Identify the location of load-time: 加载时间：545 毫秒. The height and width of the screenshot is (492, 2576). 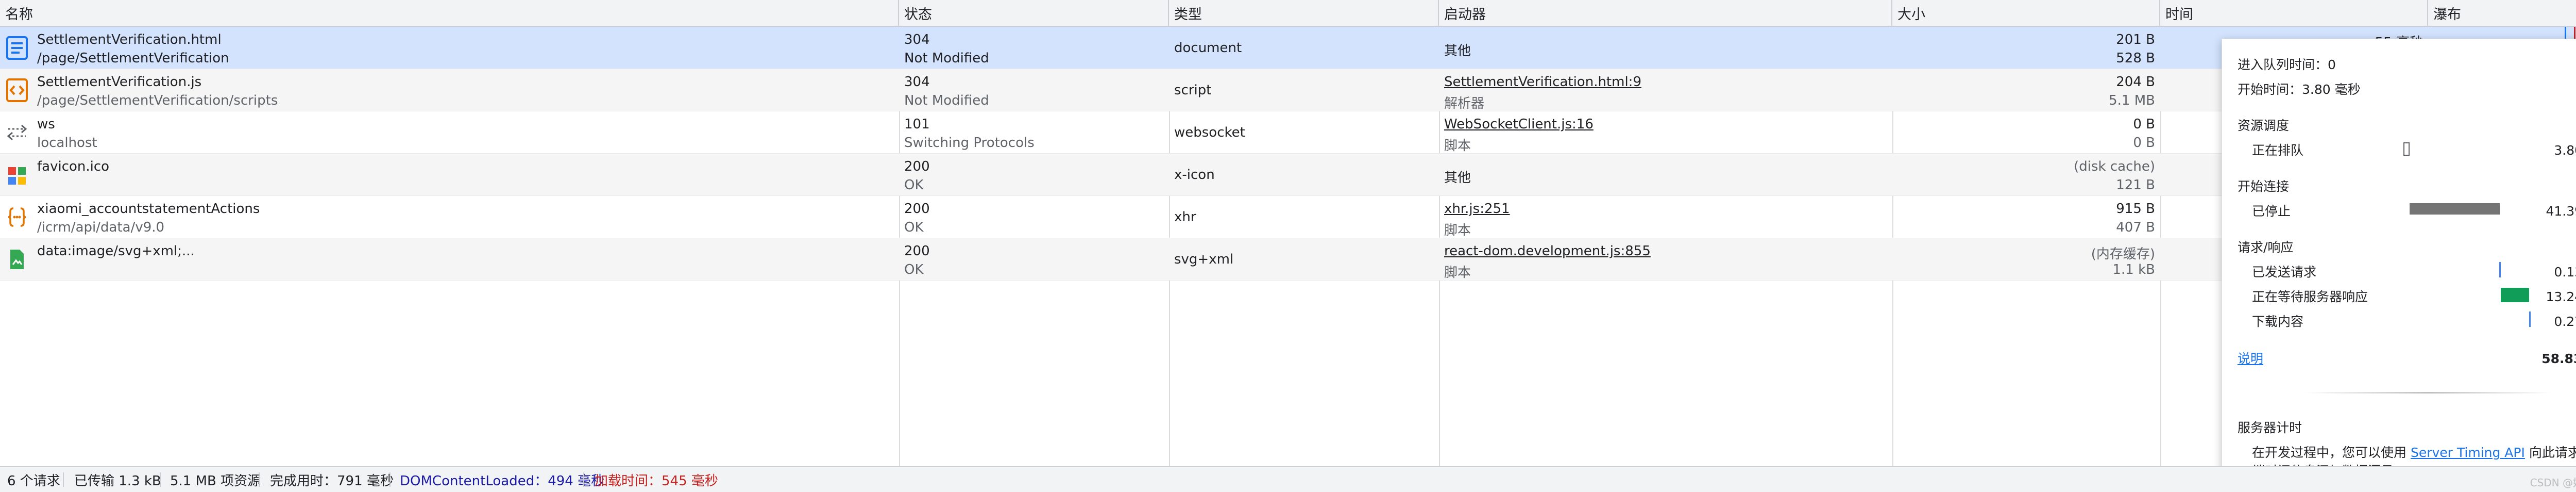
(657, 481).